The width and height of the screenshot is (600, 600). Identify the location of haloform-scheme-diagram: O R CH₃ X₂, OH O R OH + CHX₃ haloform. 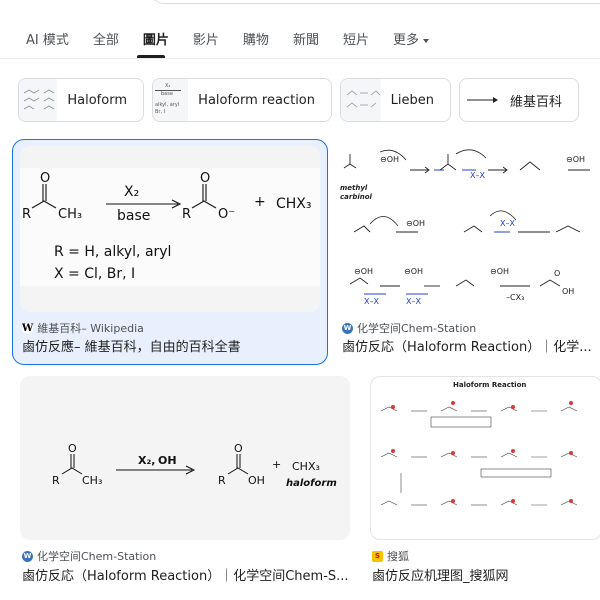
(194, 465).